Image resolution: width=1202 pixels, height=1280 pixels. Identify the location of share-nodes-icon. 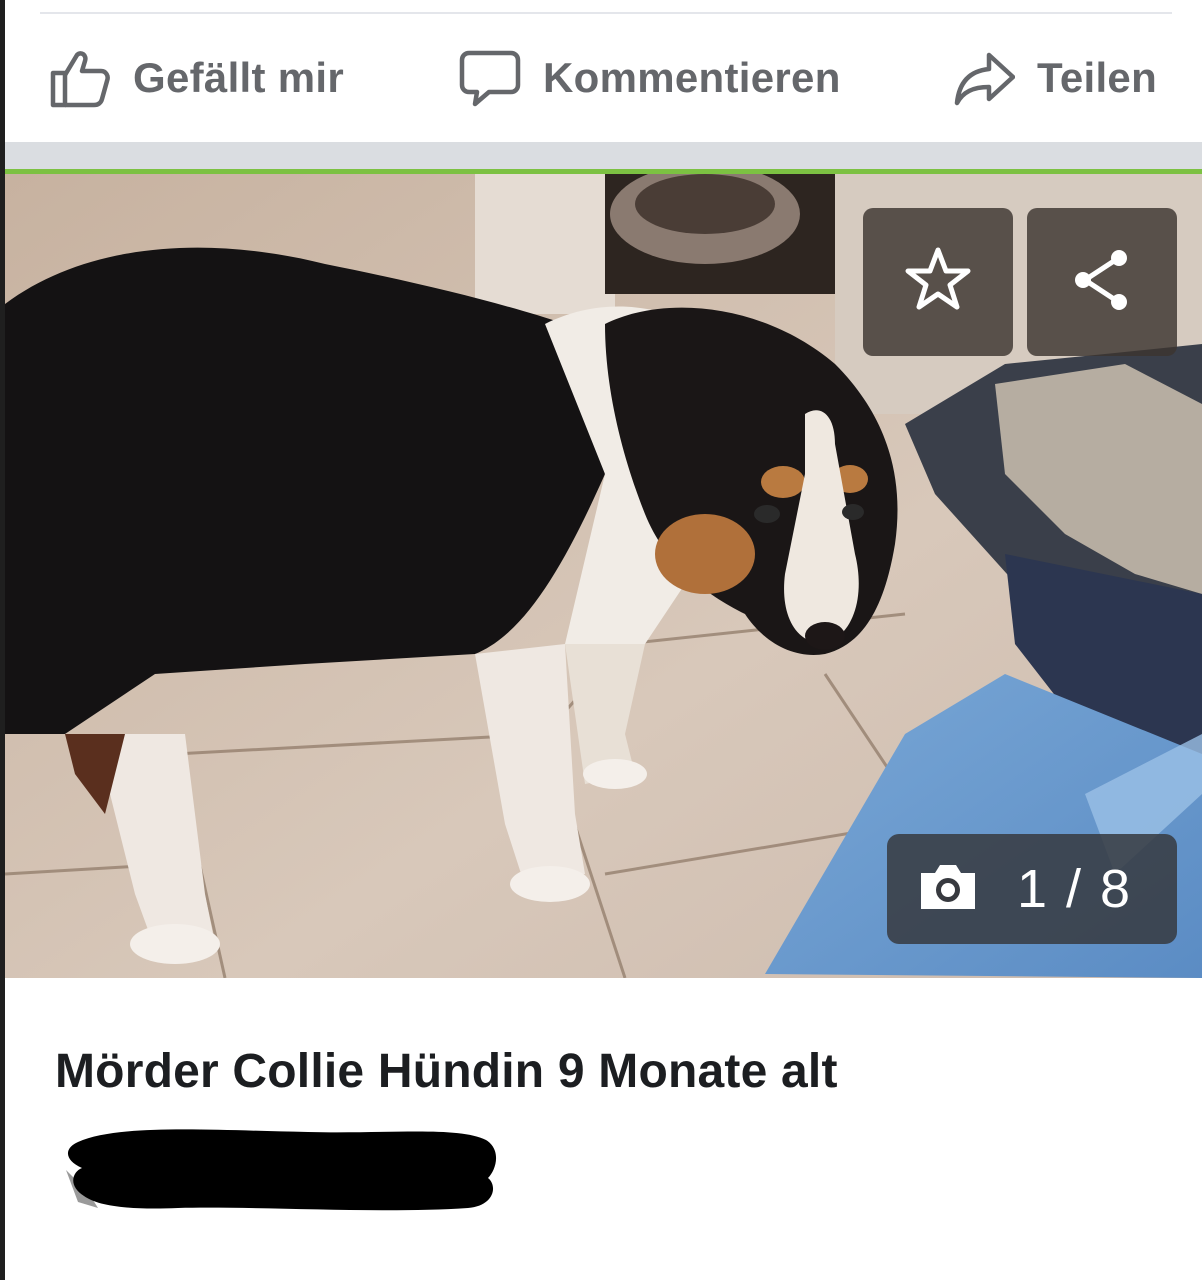
(1102, 282).